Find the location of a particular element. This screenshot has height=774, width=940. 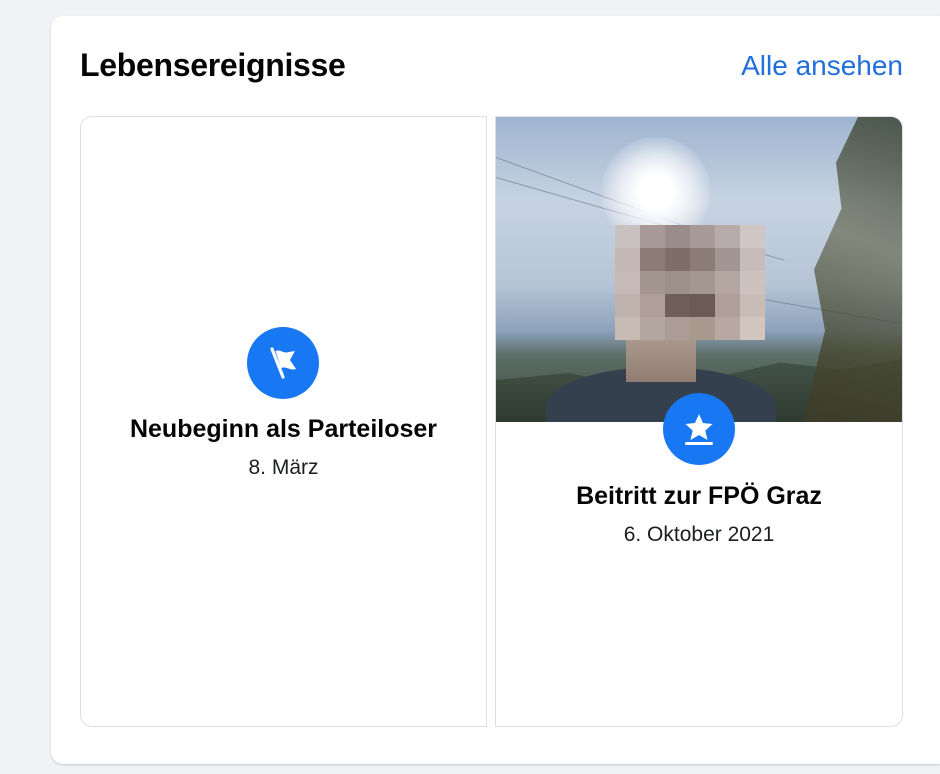

flag-icon is located at coordinates (283, 363).